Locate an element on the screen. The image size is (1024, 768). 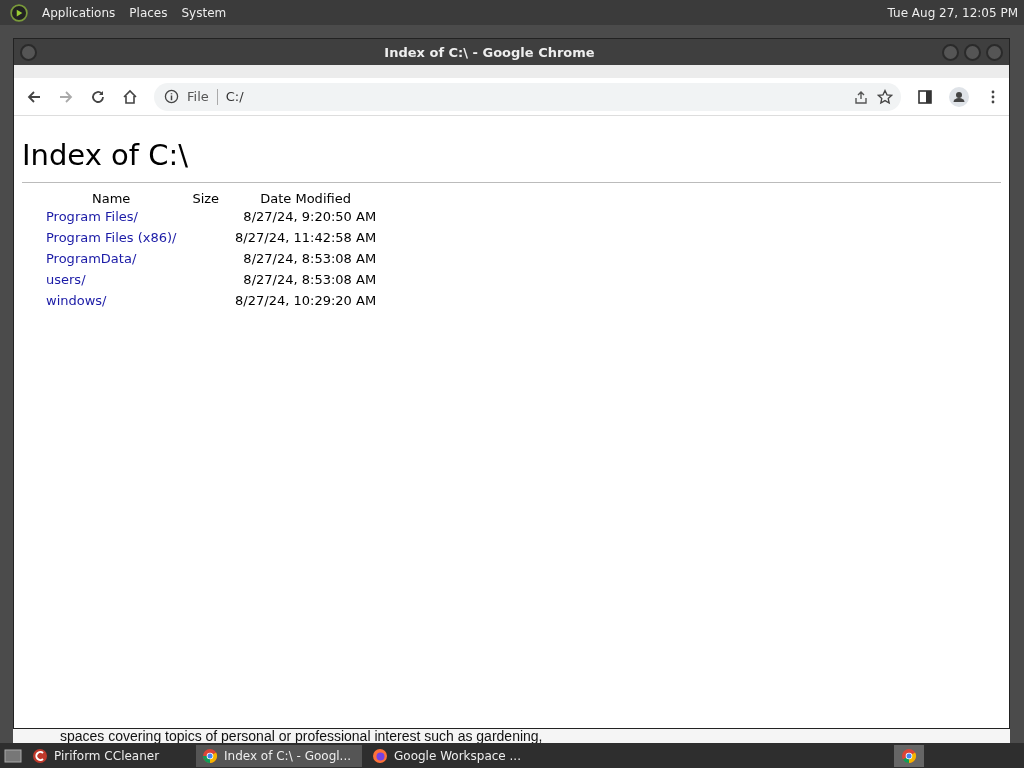
folder-link: ProgramData/ is located at coordinates (91, 258).